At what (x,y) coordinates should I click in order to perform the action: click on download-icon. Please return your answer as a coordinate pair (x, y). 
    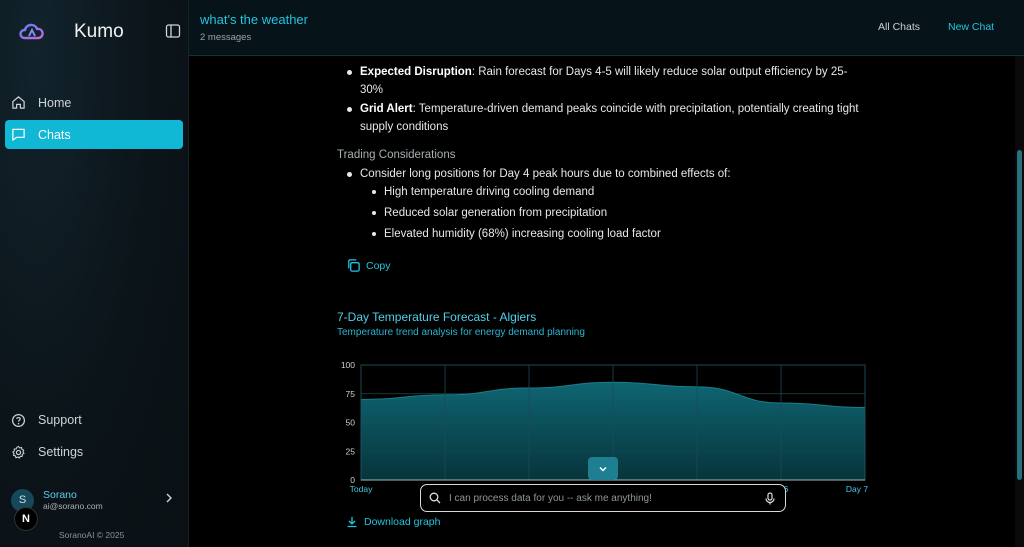
    Looking at the image, I should click on (352, 522).